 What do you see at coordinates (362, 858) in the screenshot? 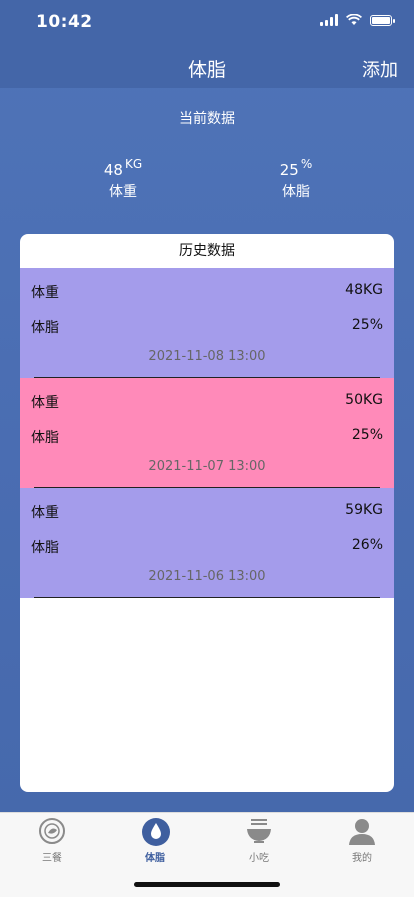
I see `tab-label: 我的` at bounding box center [362, 858].